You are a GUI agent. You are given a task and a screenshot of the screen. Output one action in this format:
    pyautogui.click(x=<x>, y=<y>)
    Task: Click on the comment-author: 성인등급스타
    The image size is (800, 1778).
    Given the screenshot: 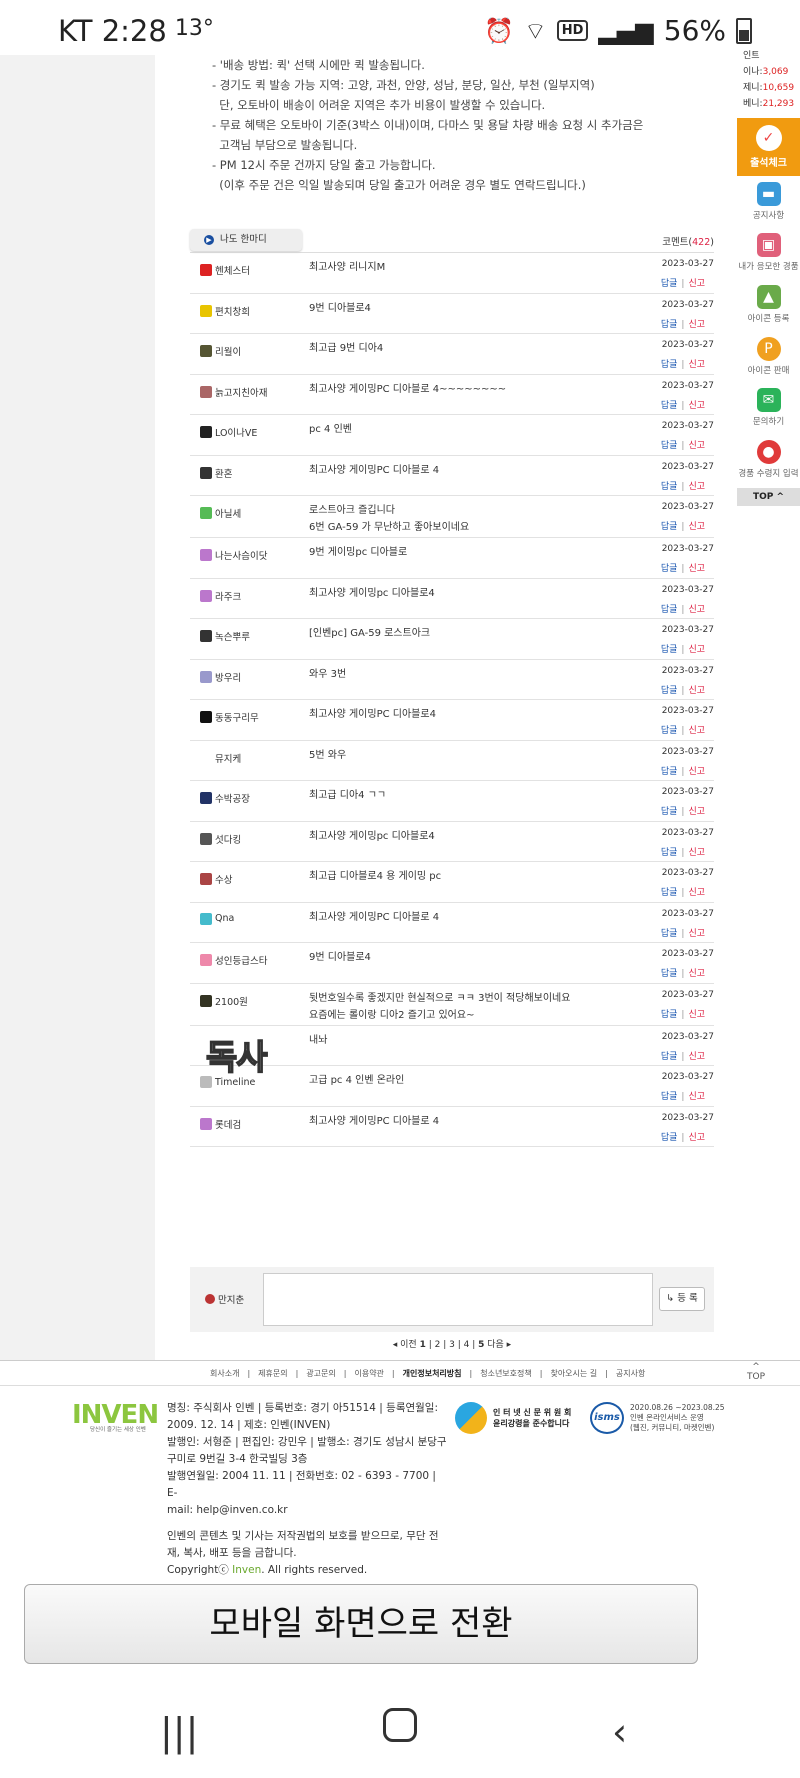 What is the action you would take?
    pyautogui.click(x=233, y=960)
    